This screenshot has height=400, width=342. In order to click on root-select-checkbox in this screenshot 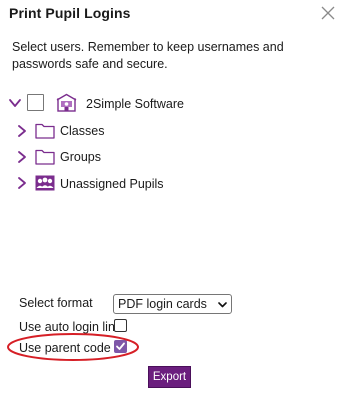, I will do `click(35, 102)`.